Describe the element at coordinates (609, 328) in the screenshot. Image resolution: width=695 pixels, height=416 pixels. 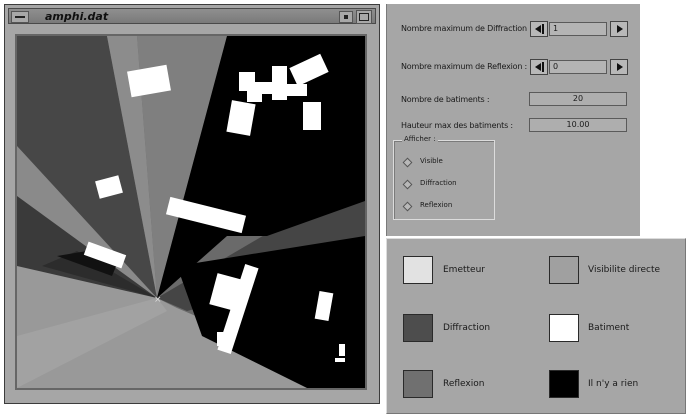
I see `legend-label-batiment: Batiment` at that location.